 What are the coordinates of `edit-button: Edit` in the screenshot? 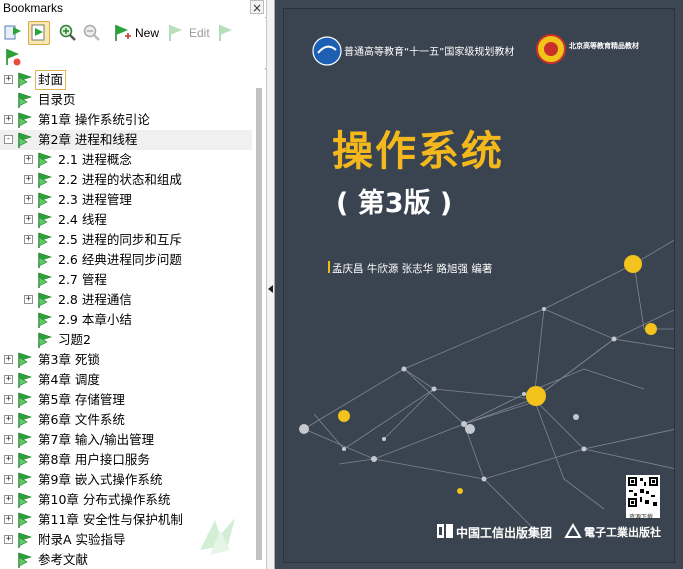 It's located at (188, 33).